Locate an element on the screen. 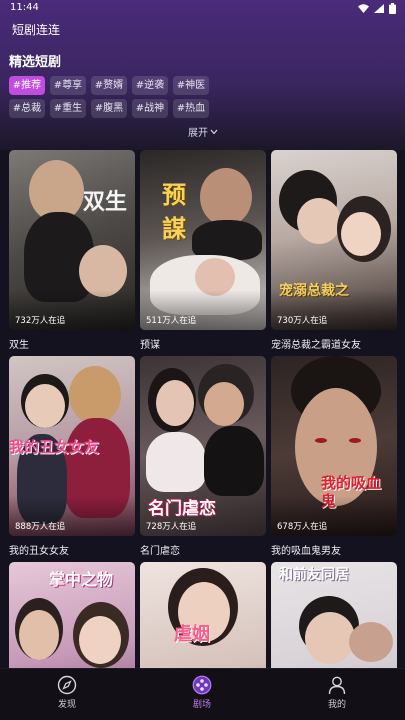 The height and width of the screenshot is (720, 405). view-count: 728万人在追 is located at coordinates (171, 527).